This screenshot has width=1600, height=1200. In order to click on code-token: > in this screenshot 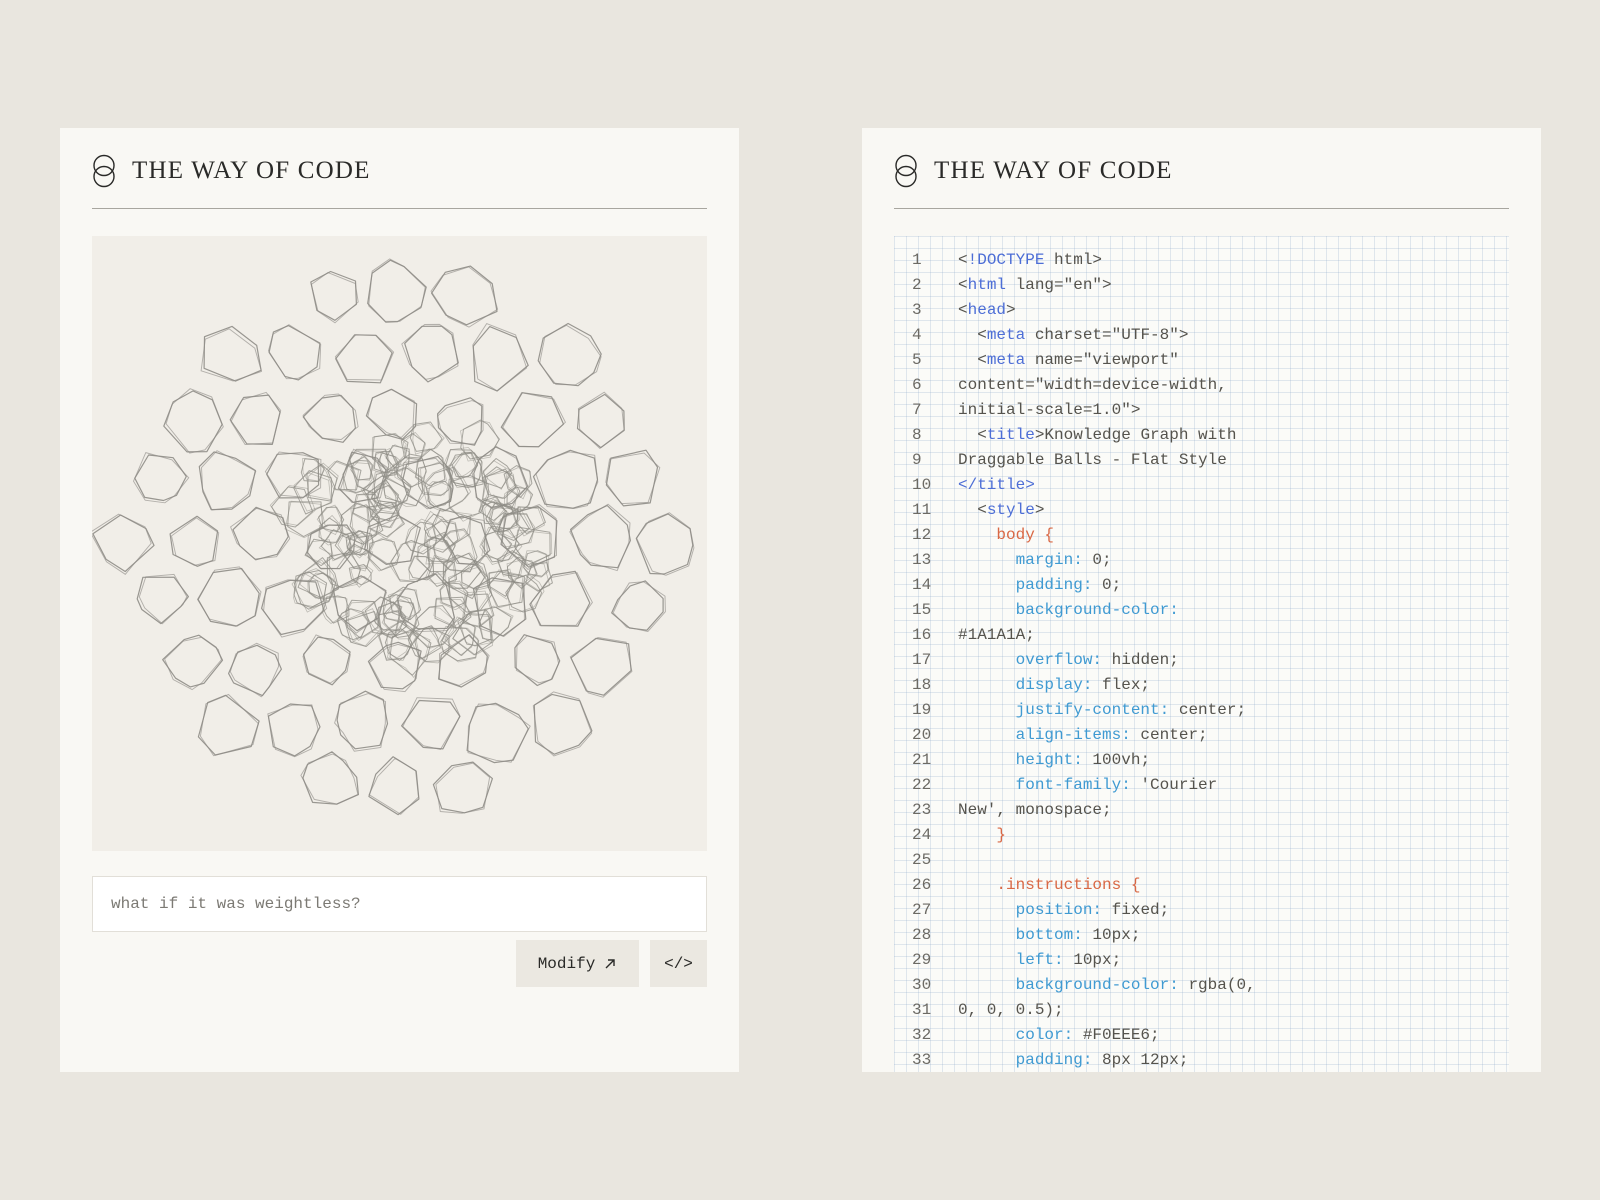, I will do `click(1039, 510)`.